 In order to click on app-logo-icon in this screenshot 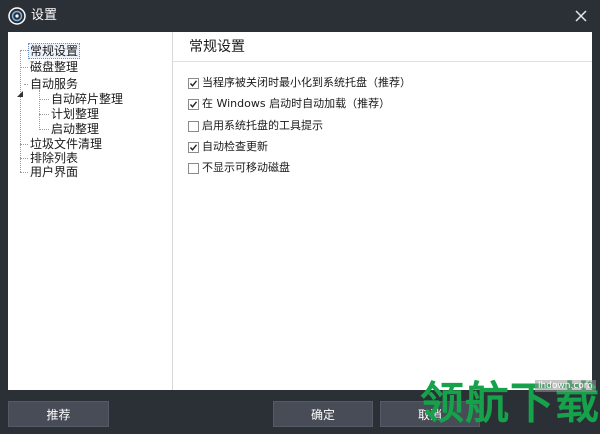, I will do `click(17, 16)`.